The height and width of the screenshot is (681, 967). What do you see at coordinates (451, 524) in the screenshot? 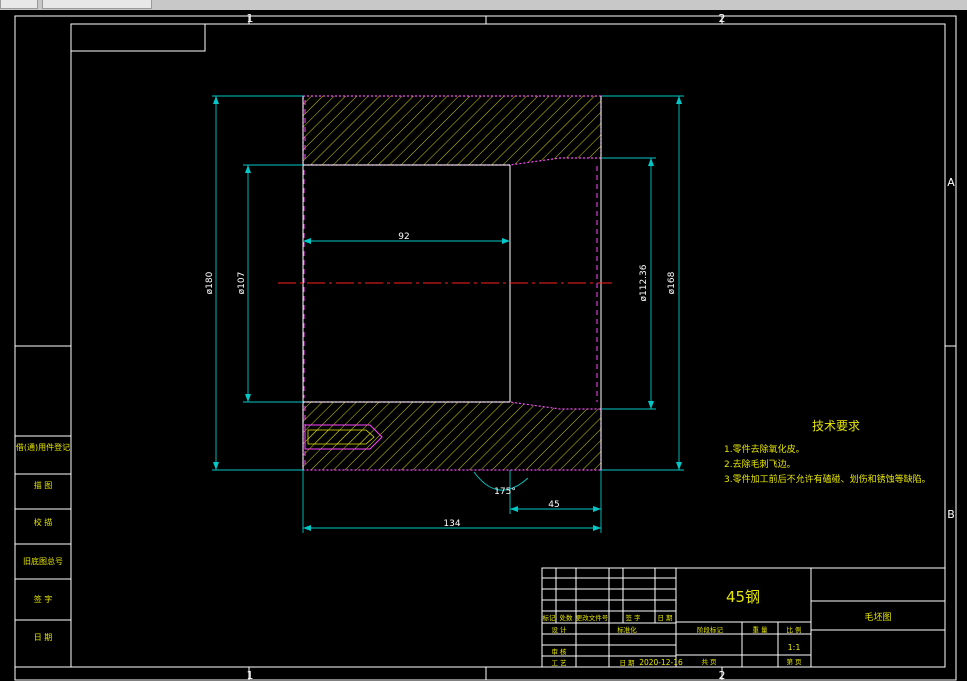
I see `dim-overall-length: 134` at bounding box center [451, 524].